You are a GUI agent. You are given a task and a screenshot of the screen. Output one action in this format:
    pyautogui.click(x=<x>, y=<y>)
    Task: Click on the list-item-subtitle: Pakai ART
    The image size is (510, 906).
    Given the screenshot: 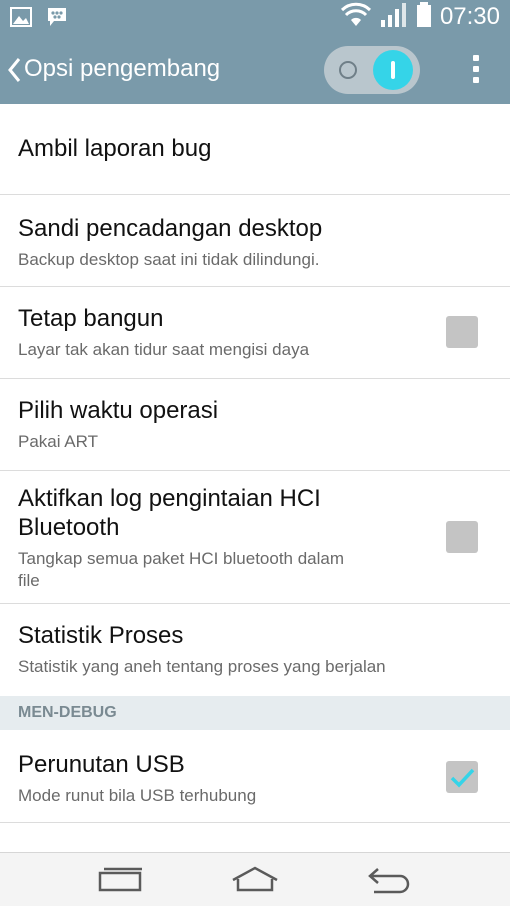 What is the action you would take?
    pyautogui.click(x=58, y=441)
    